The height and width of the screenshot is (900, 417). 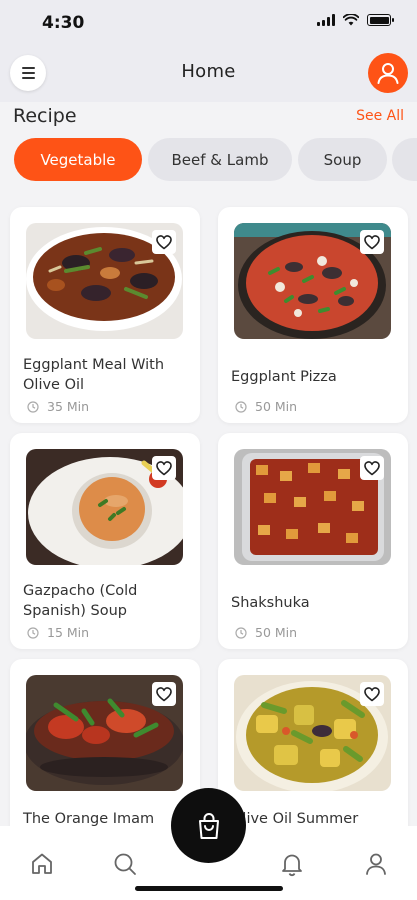 What do you see at coordinates (89, 818) in the screenshot?
I see `recipe-title: The Orange Imam` at bounding box center [89, 818].